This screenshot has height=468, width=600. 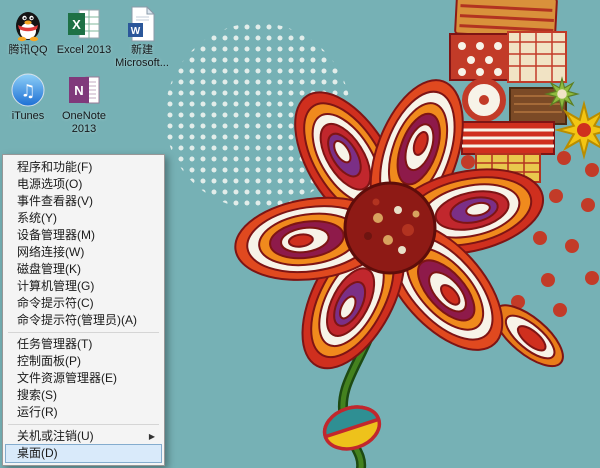 I want to click on green-starburst-decoration, so click(x=562, y=94).